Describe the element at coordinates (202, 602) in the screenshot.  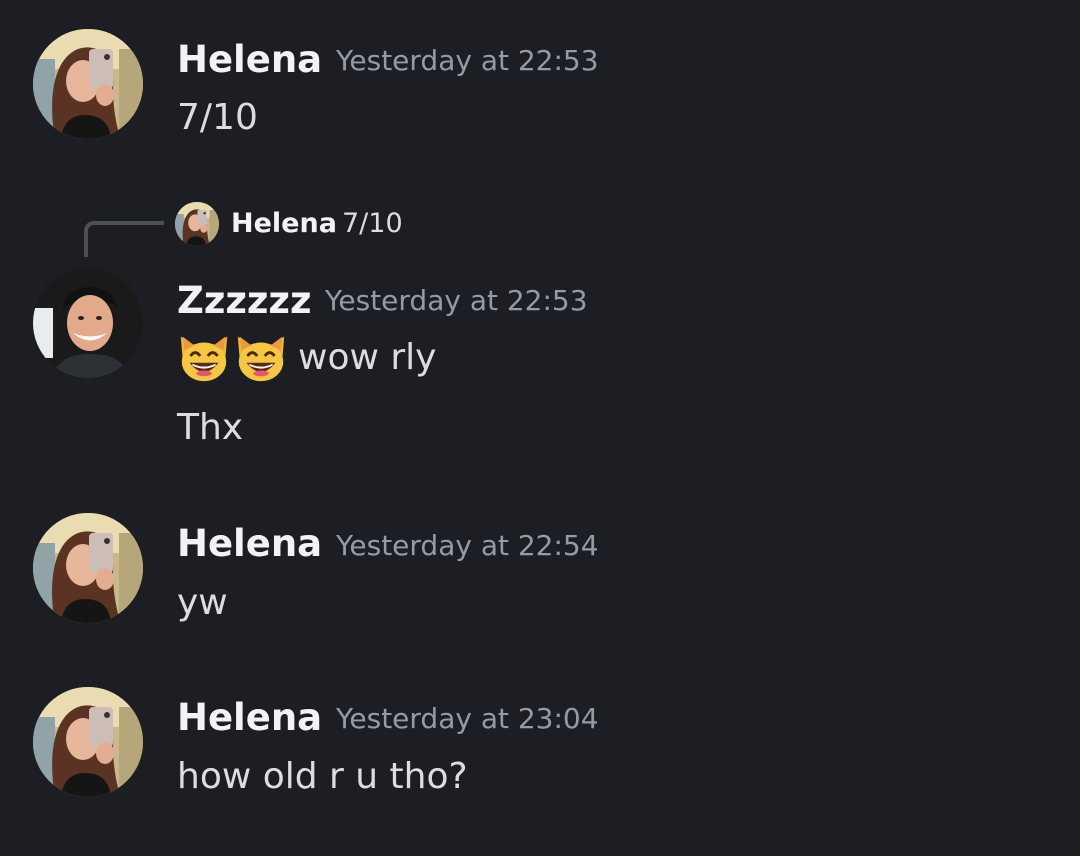
I see `message-text: yw` at that location.